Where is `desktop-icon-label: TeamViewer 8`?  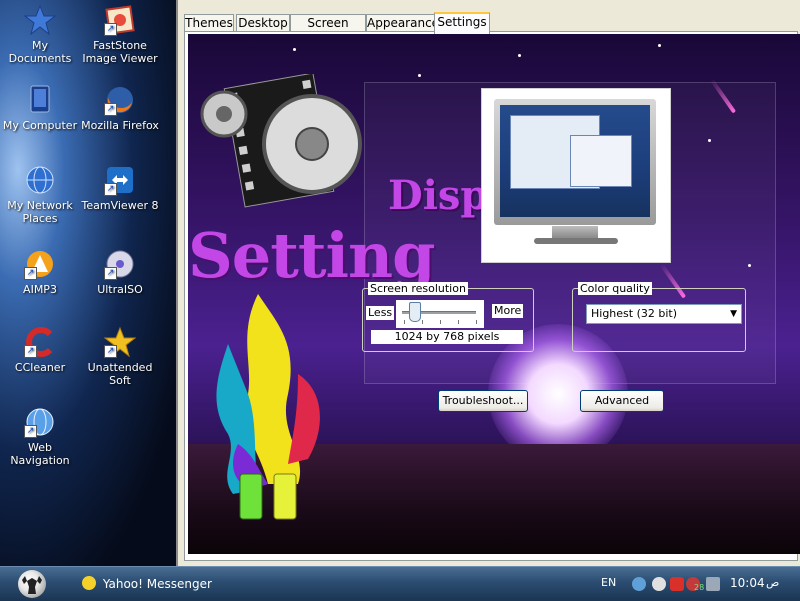 desktop-icon-label: TeamViewer 8 is located at coordinates (120, 205).